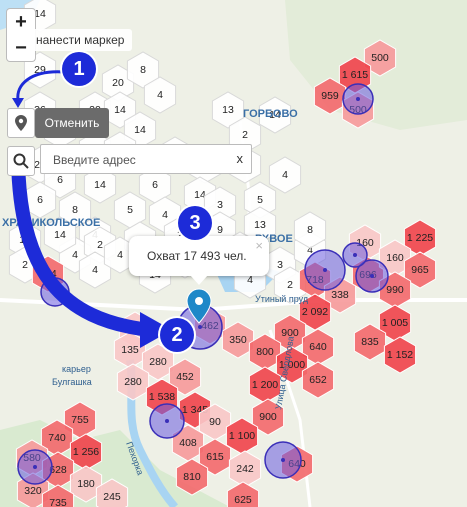 This screenshot has height=507, width=467. I want to click on step-badge-2: 2, so click(177, 335).